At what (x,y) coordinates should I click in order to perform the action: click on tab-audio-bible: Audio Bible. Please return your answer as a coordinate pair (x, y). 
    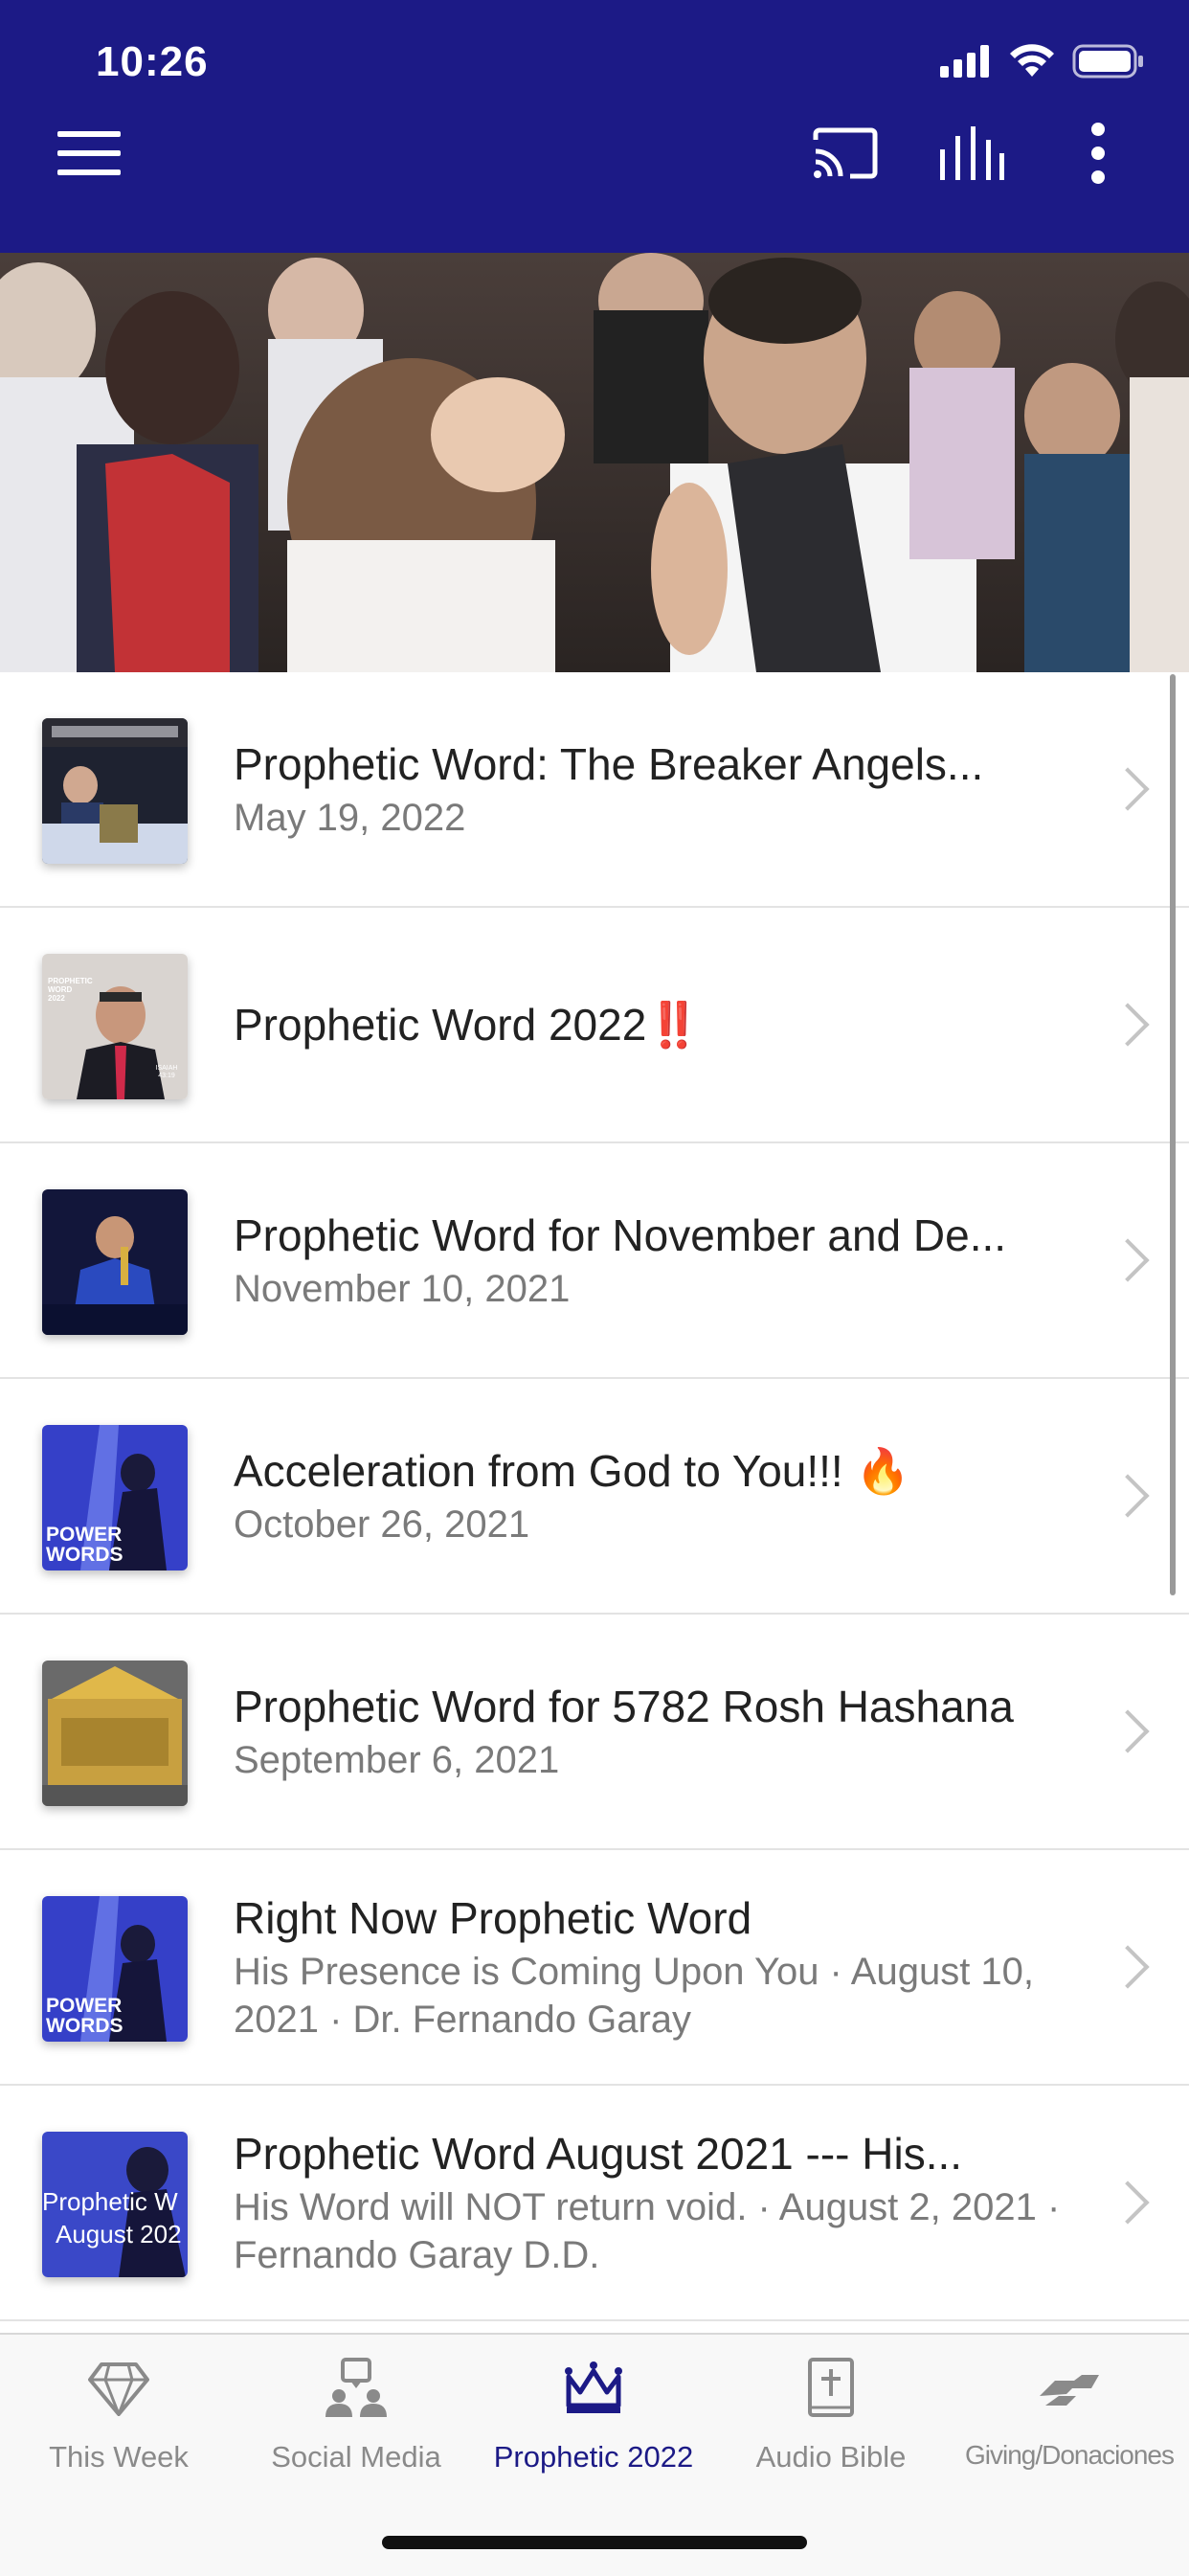
    Looking at the image, I should click on (831, 2430).